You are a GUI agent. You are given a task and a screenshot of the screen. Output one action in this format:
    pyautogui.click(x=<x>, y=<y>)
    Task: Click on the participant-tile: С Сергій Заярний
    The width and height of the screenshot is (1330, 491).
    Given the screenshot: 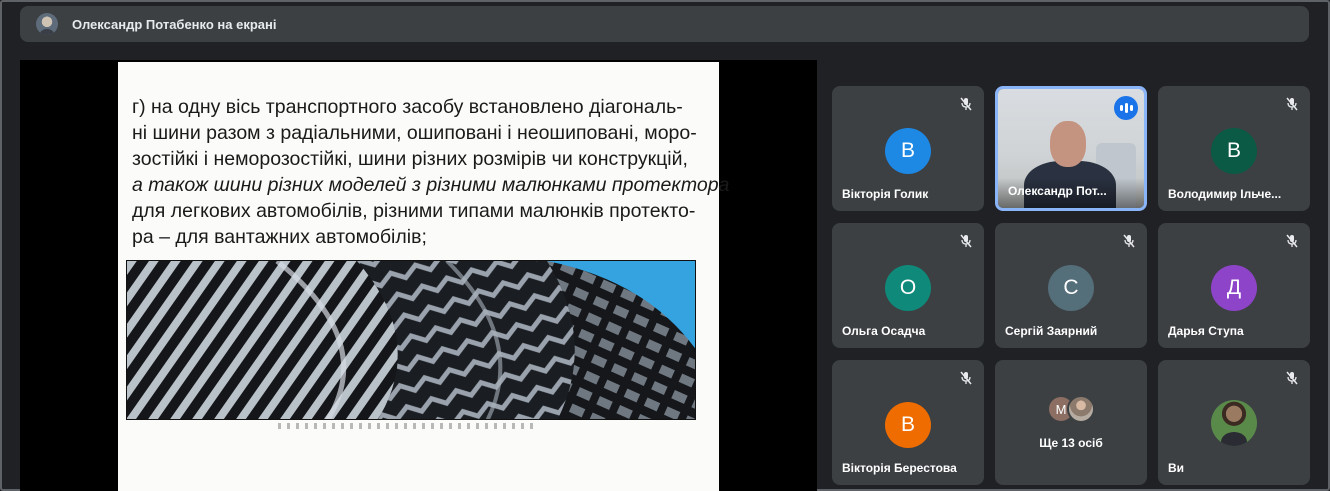 What is the action you would take?
    pyautogui.click(x=1071, y=285)
    